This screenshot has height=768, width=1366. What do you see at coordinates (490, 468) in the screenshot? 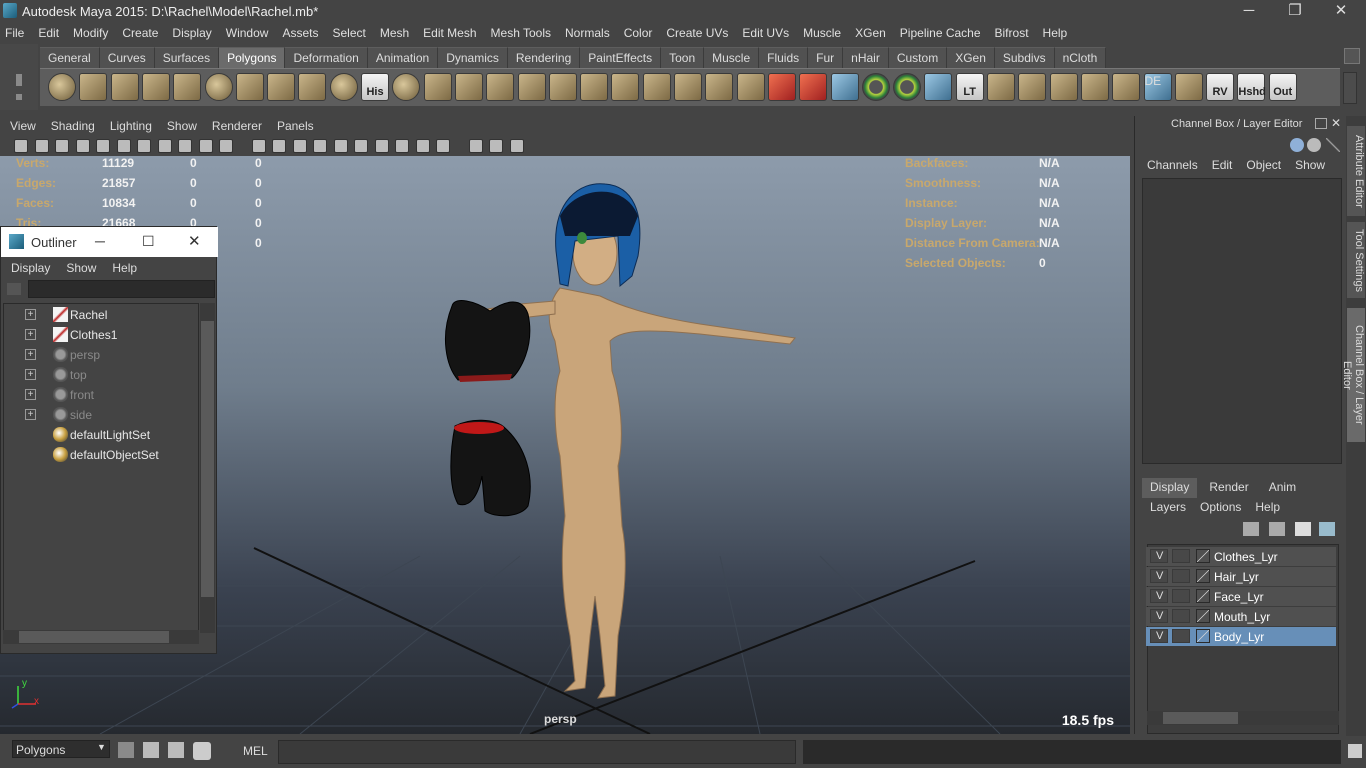
I see `clothes-shorts` at bounding box center [490, 468].